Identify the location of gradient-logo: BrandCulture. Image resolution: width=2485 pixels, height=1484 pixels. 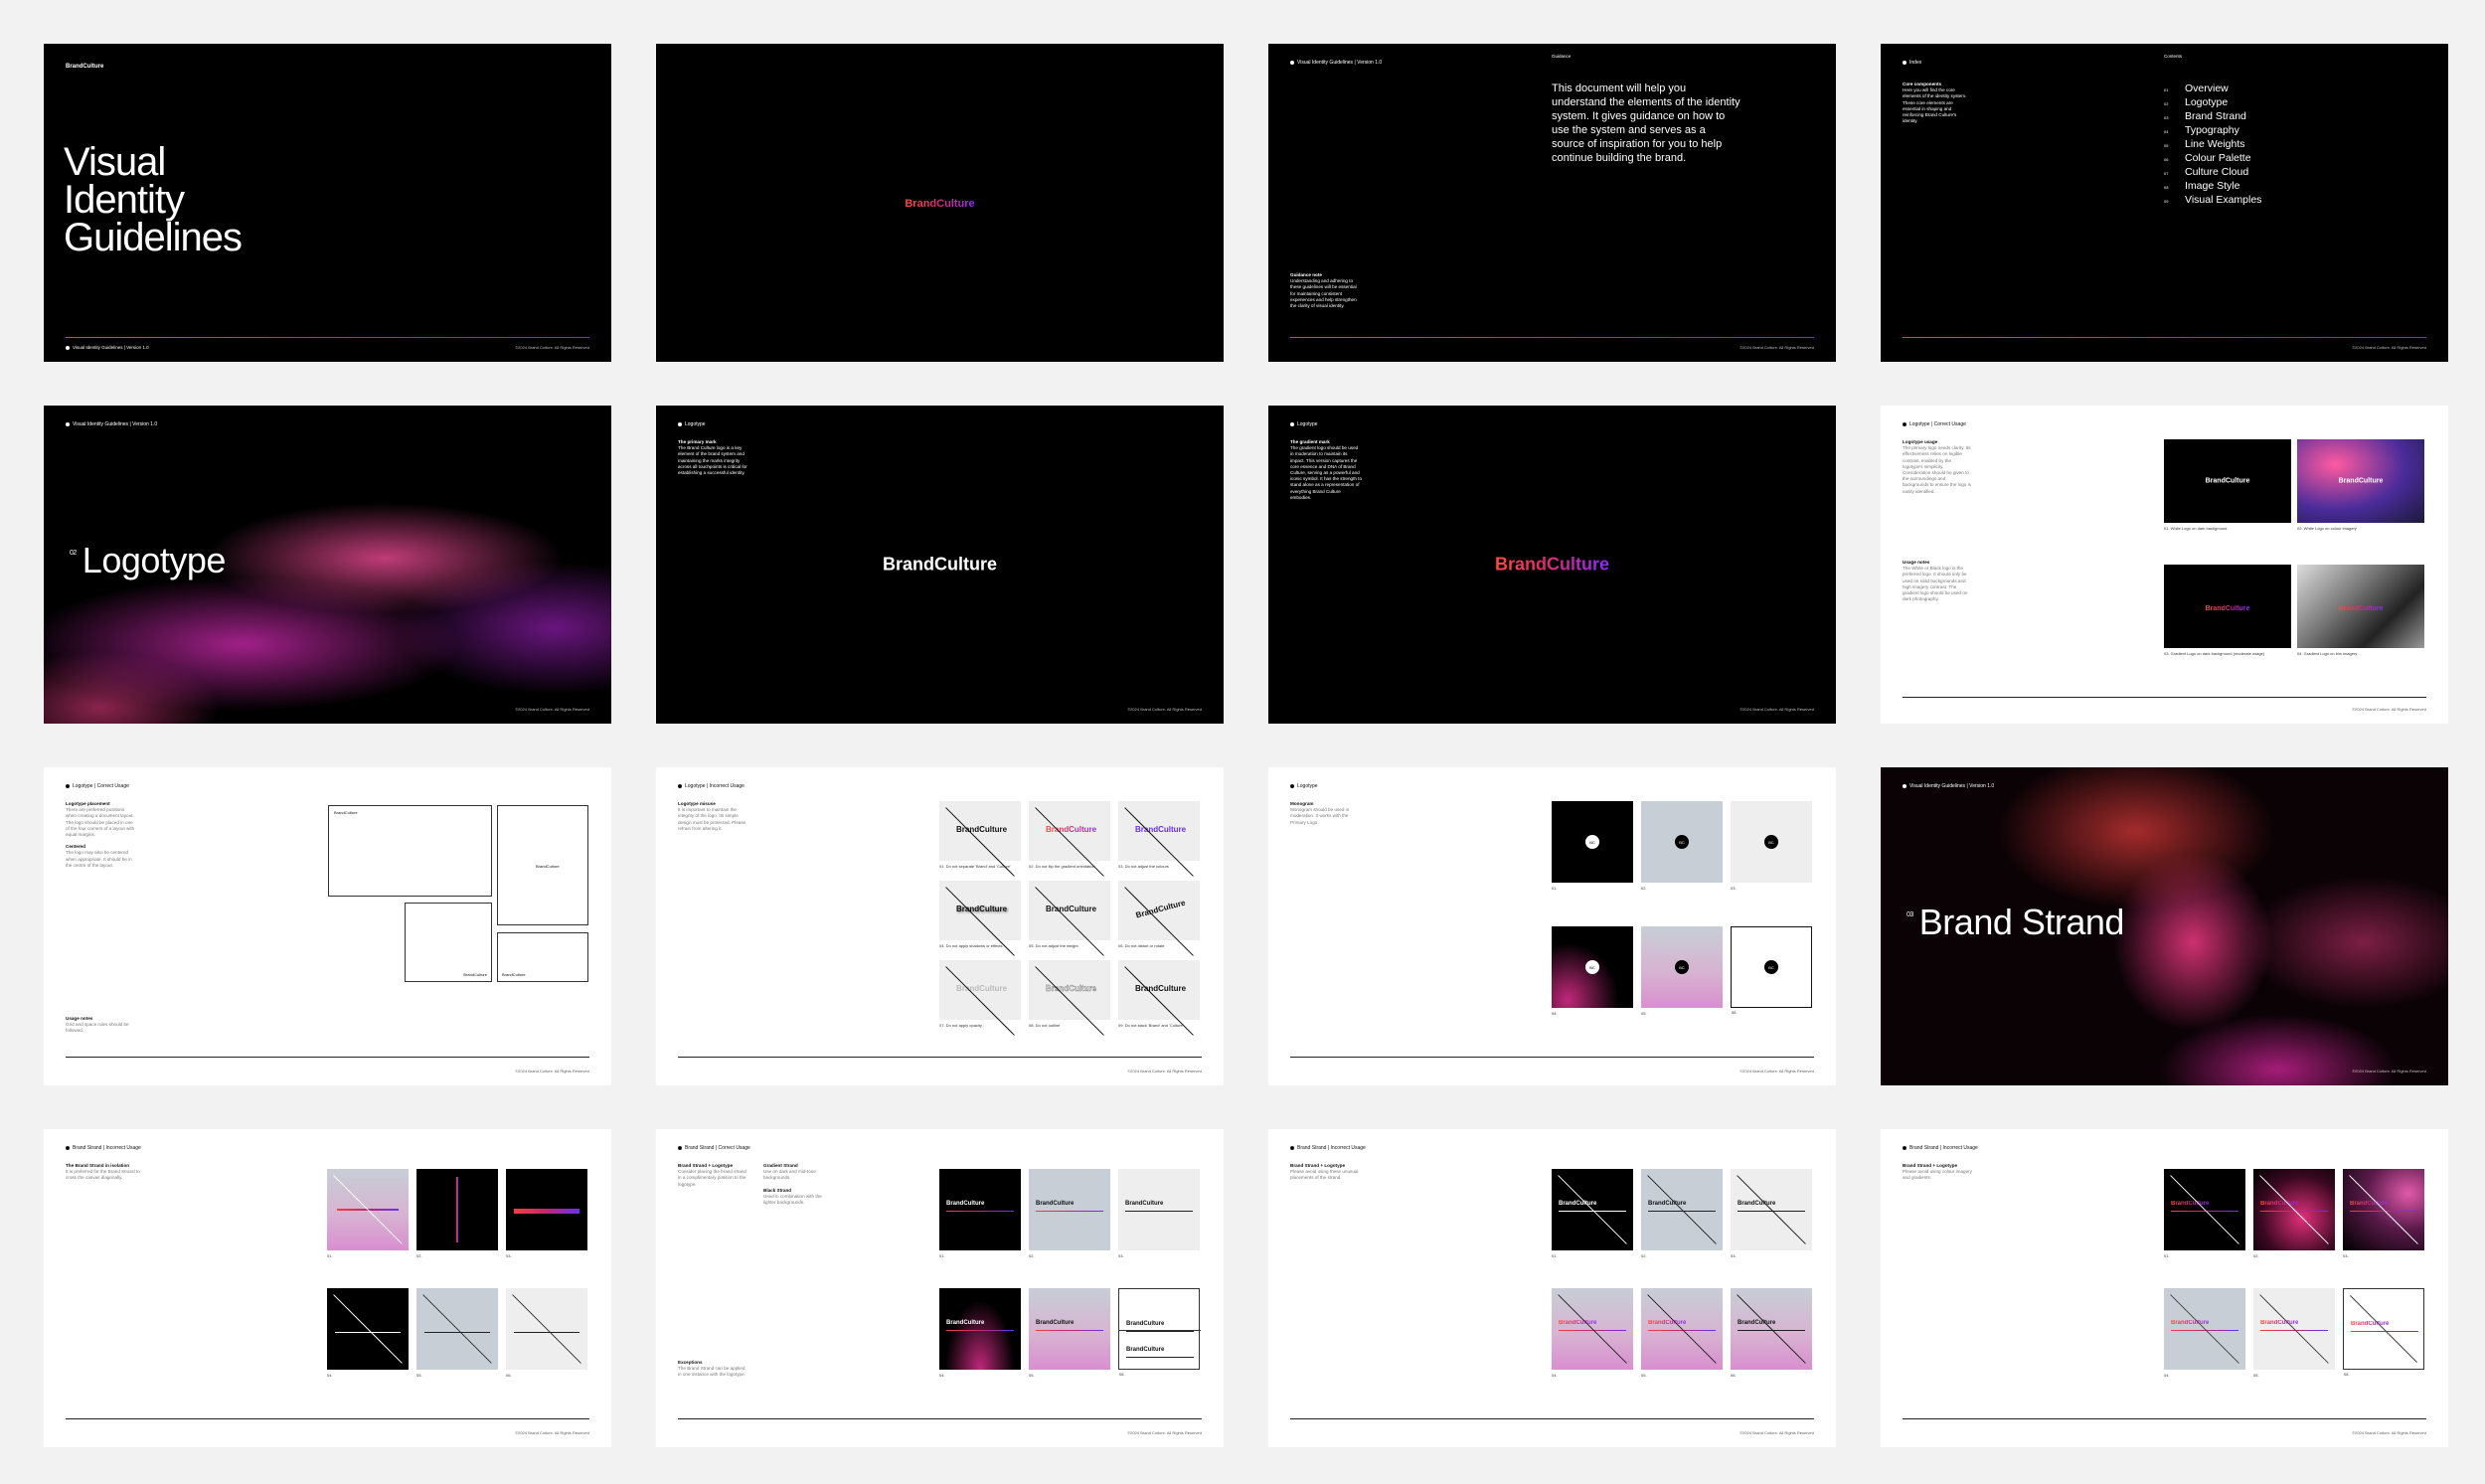
(940, 204).